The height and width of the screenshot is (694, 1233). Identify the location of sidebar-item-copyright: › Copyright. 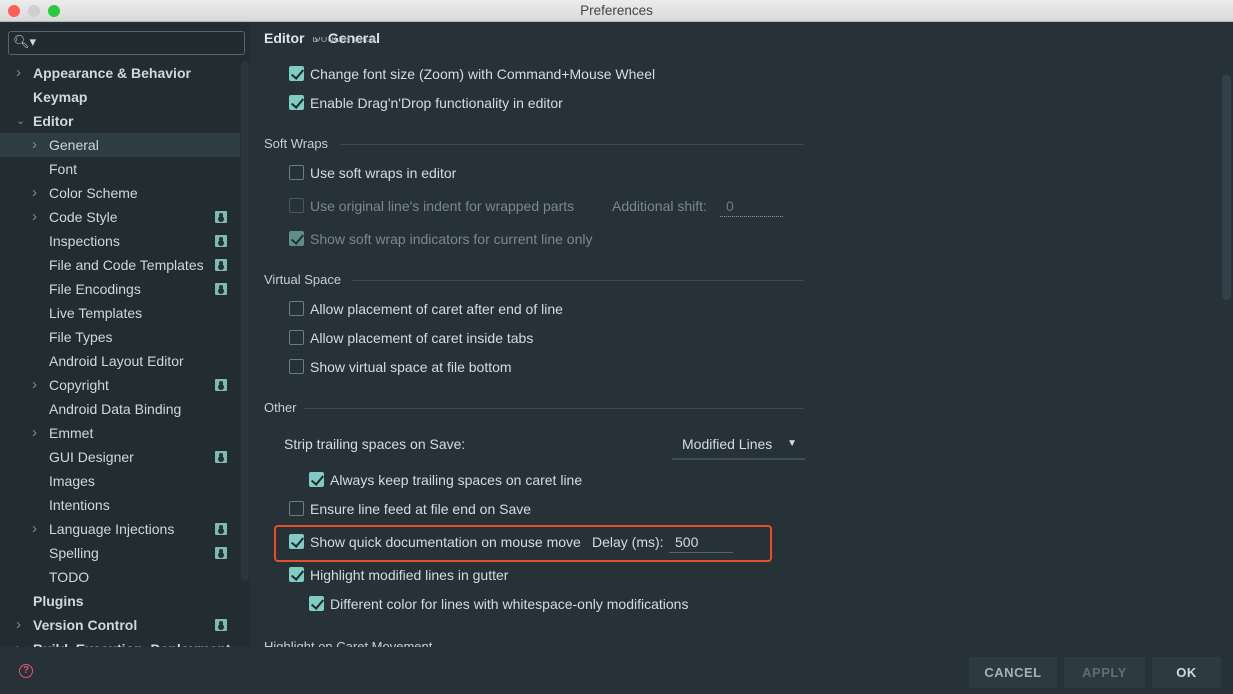
(120, 385).